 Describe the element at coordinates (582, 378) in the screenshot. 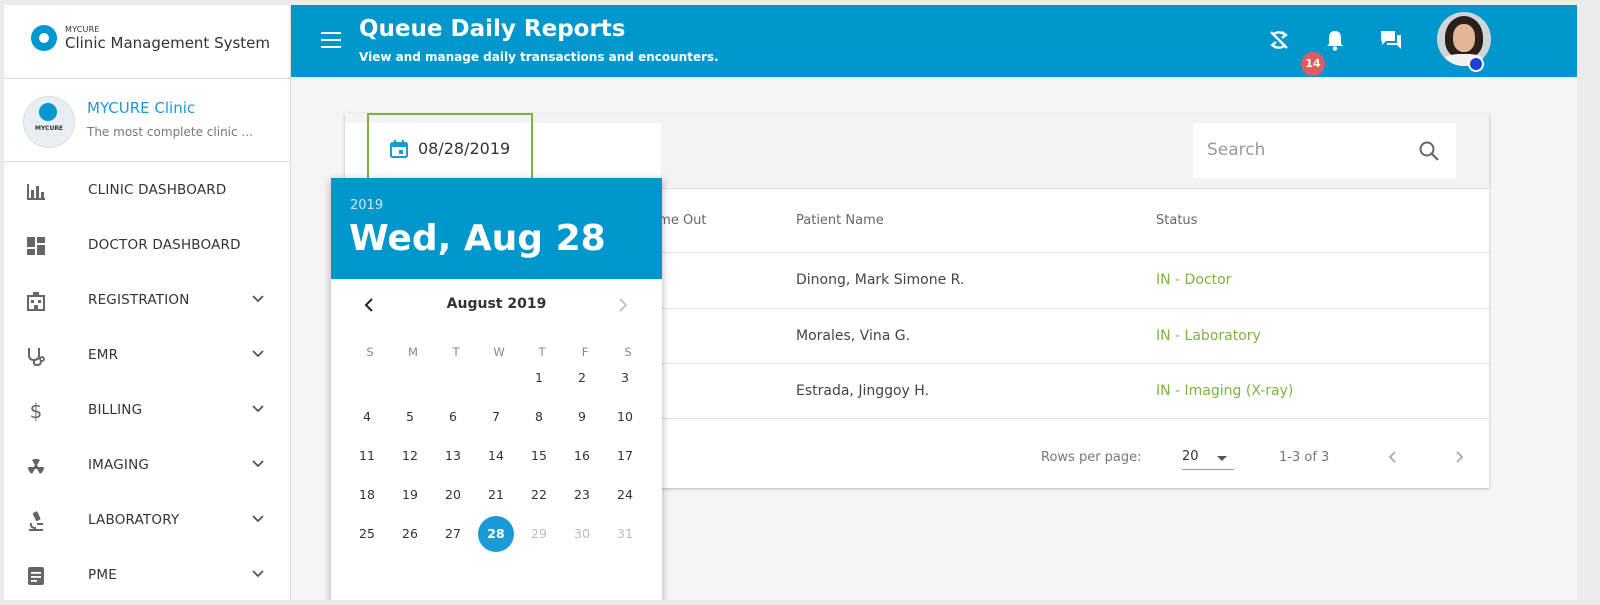

I see `calendar-day: 2` at that location.